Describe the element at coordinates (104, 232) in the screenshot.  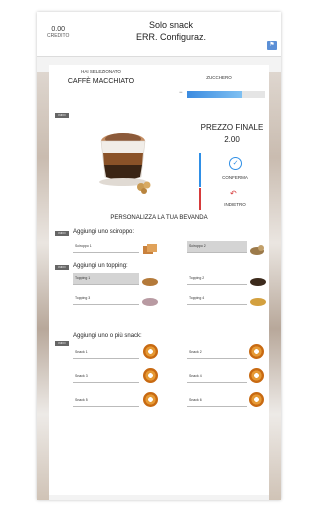
I see `syrup-section-title: Aggiungi uno sciroppo:` at that location.